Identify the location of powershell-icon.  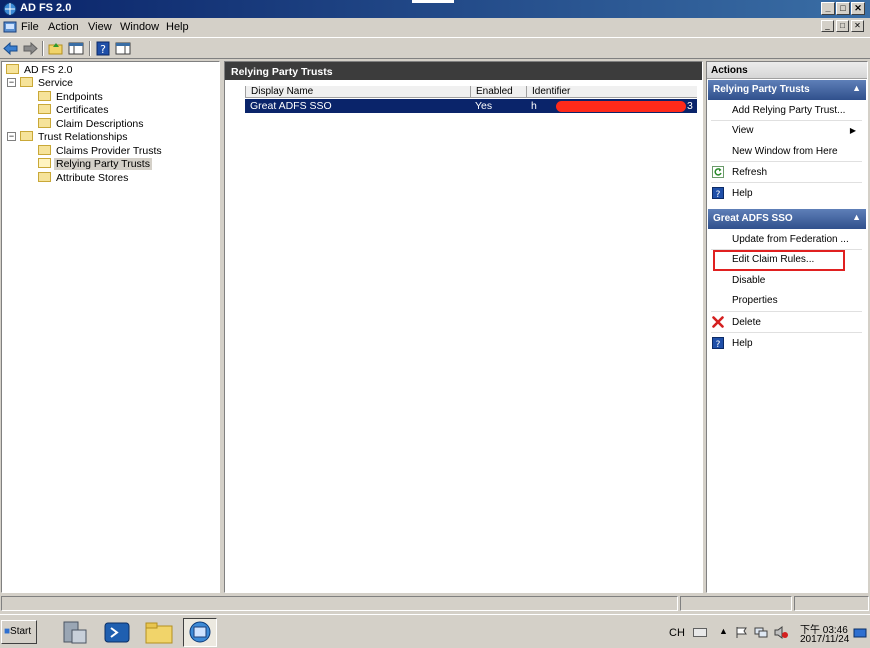
(117, 632).